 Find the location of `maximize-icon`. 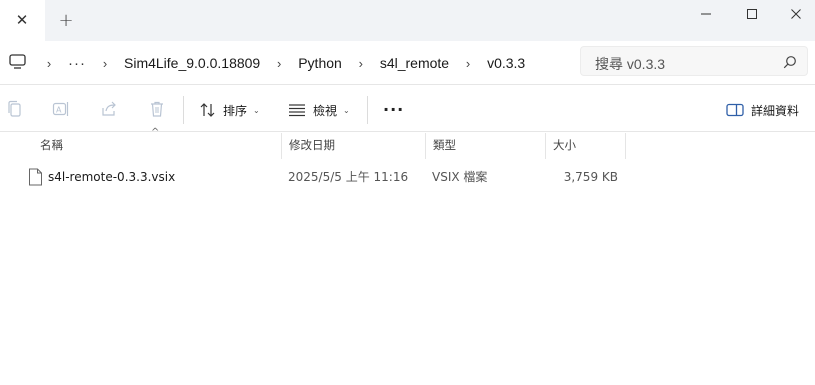

maximize-icon is located at coordinates (752, 14).